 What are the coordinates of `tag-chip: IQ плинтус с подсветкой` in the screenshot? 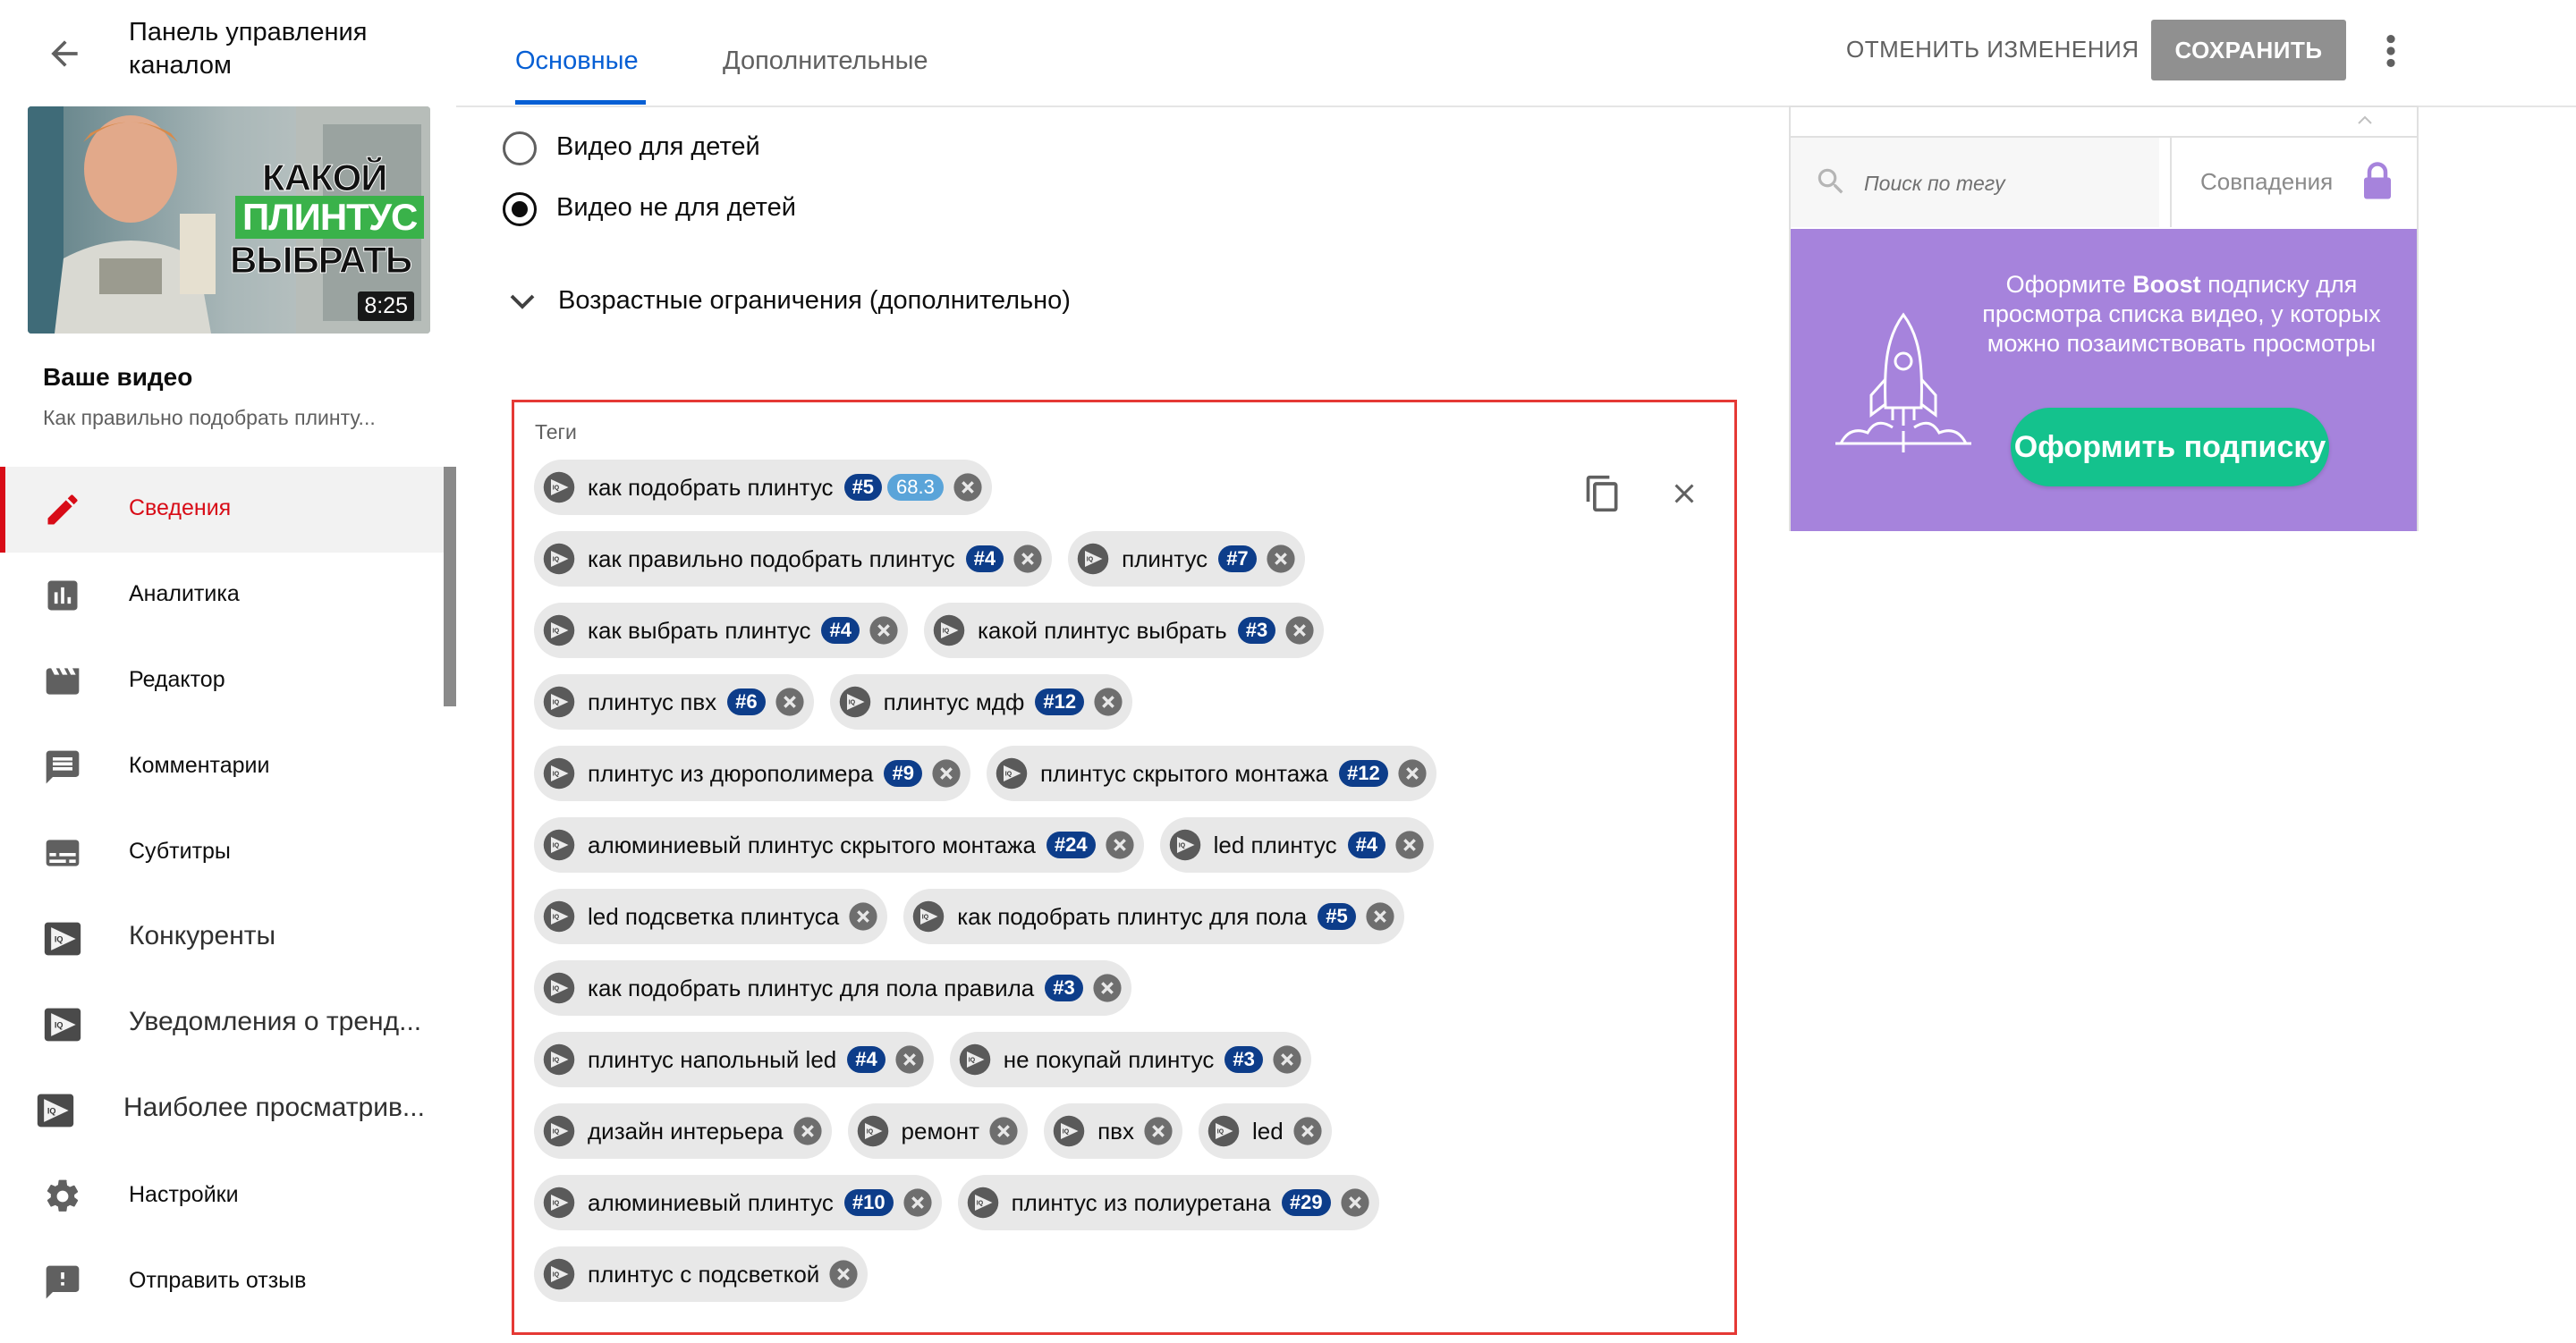 It's located at (701, 1274).